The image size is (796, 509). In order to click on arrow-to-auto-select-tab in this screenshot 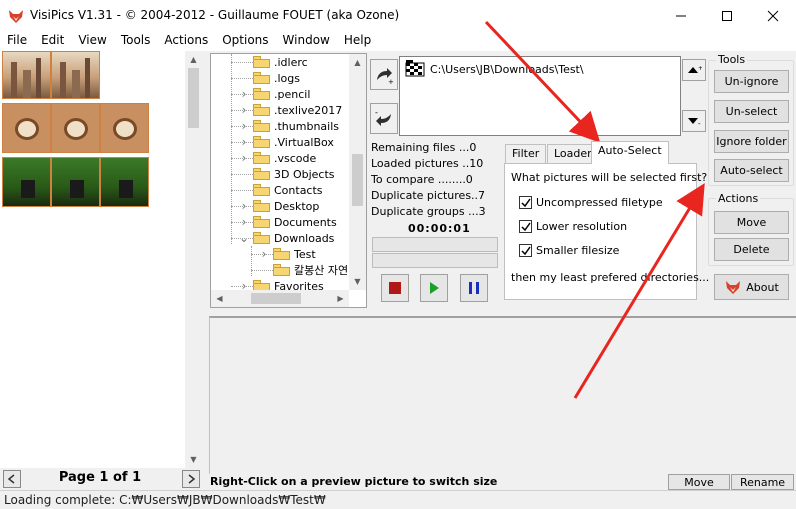, I will do `click(542, 81)`.